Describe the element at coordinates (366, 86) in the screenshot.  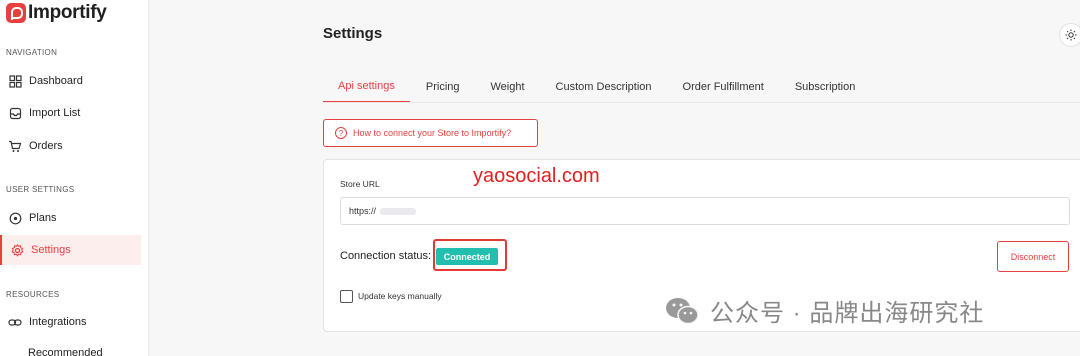
I see `tab-api-settings: Api settings` at that location.